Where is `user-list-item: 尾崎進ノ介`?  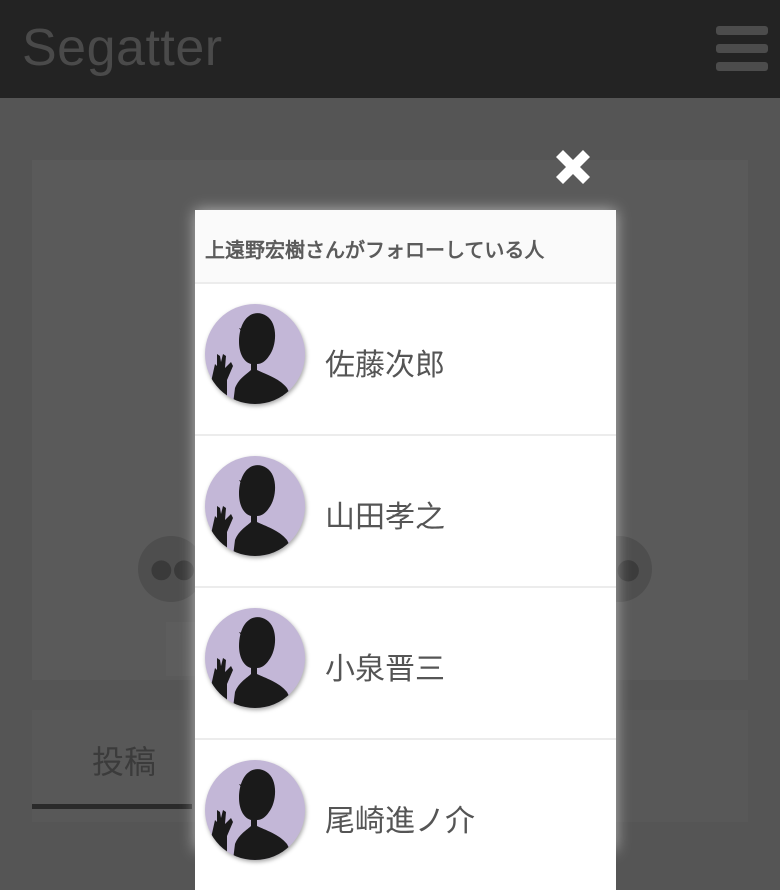 user-list-item: 尾崎進ノ介 is located at coordinates (405, 814).